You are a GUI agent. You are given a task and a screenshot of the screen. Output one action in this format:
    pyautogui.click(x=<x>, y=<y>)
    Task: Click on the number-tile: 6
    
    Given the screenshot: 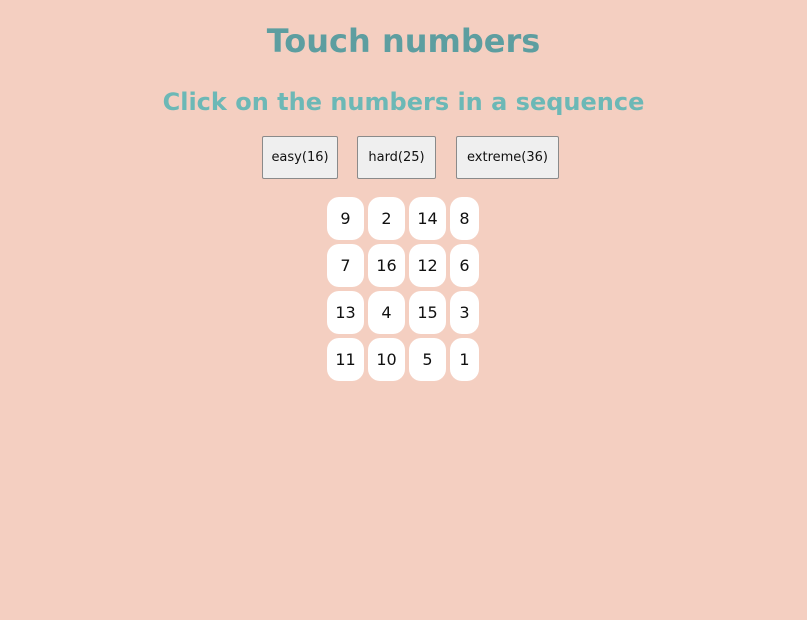 What is the action you would take?
    pyautogui.click(x=464, y=265)
    